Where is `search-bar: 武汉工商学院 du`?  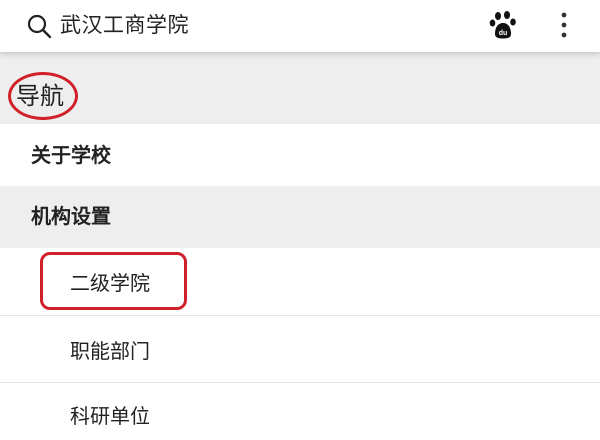 search-bar: 武汉工商学院 du is located at coordinates (300, 26).